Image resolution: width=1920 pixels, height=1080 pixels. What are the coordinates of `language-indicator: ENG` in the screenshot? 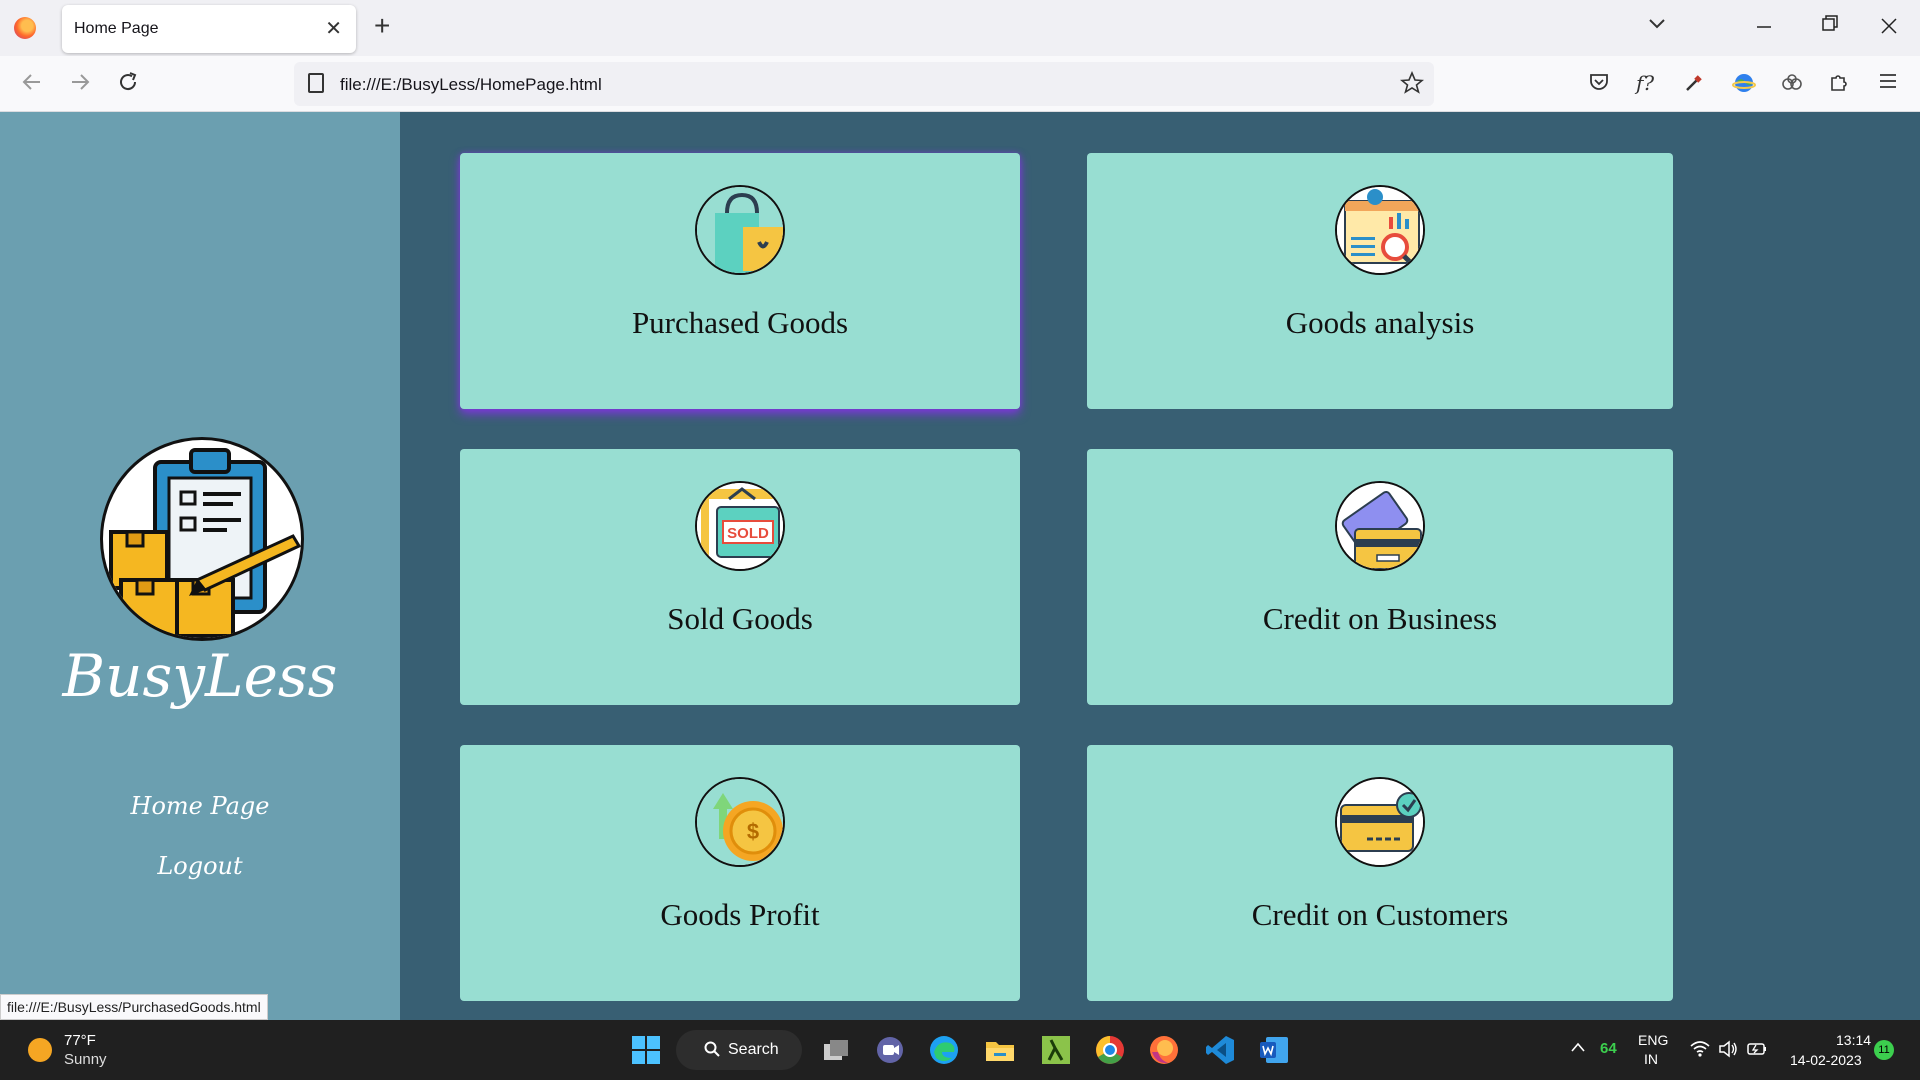 It's located at (1653, 1040).